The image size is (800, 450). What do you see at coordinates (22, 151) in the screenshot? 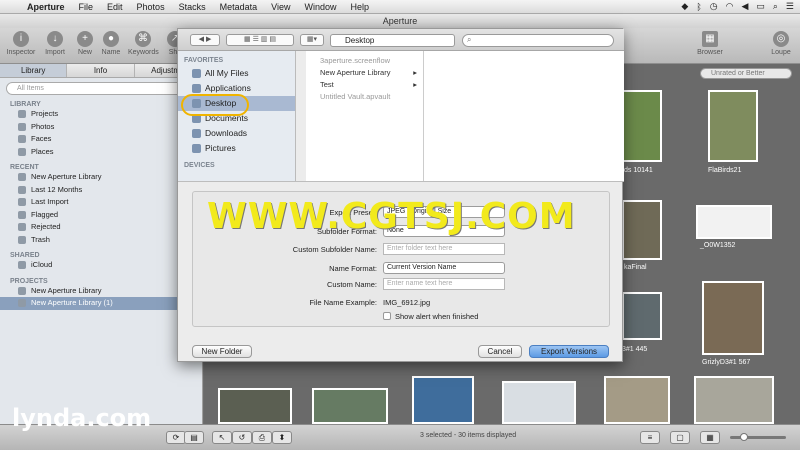
I see `places-icon` at bounding box center [22, 151].